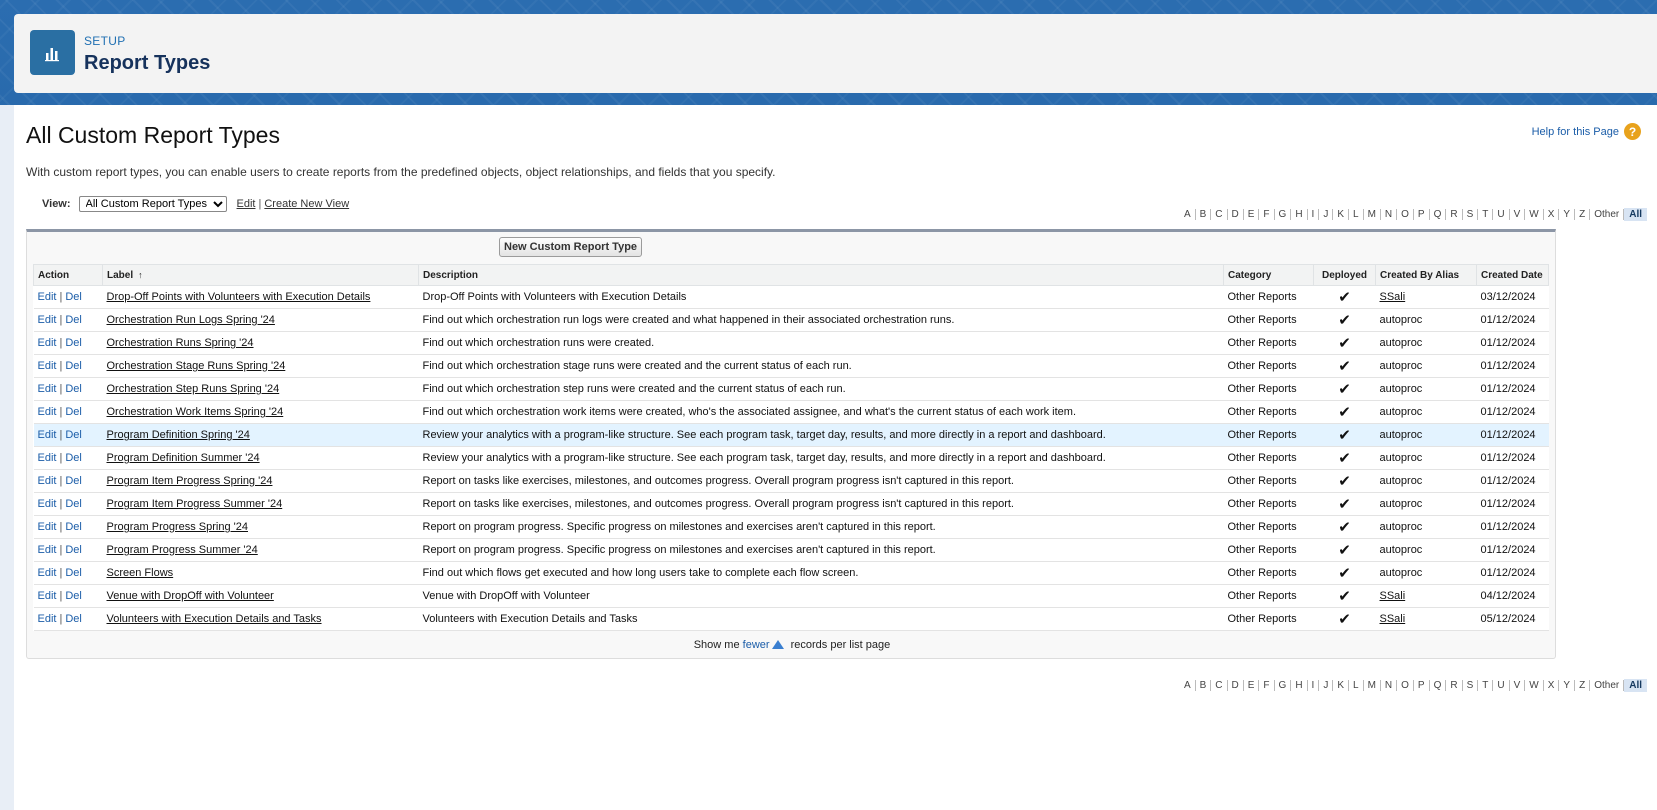  What do you see at coordinates (756, 645) in the screenshot?
I see `show-fewer-link: fewer` at bounding box center [756, 645].